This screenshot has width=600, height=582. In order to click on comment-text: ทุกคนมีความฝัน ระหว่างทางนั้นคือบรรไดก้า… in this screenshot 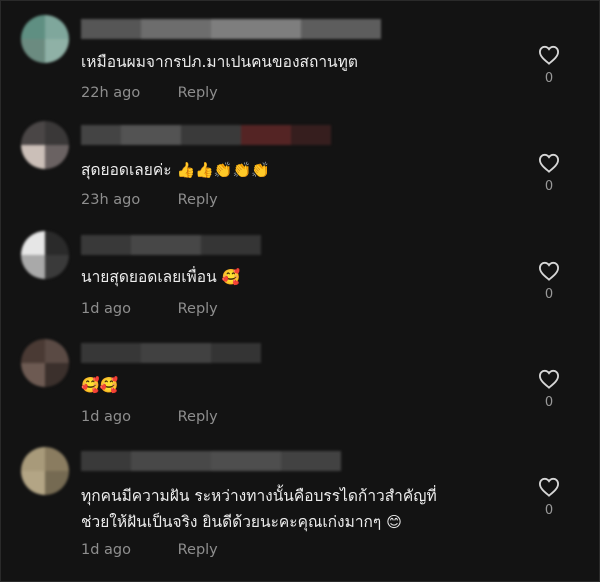, I will do `click(259, 509)`.